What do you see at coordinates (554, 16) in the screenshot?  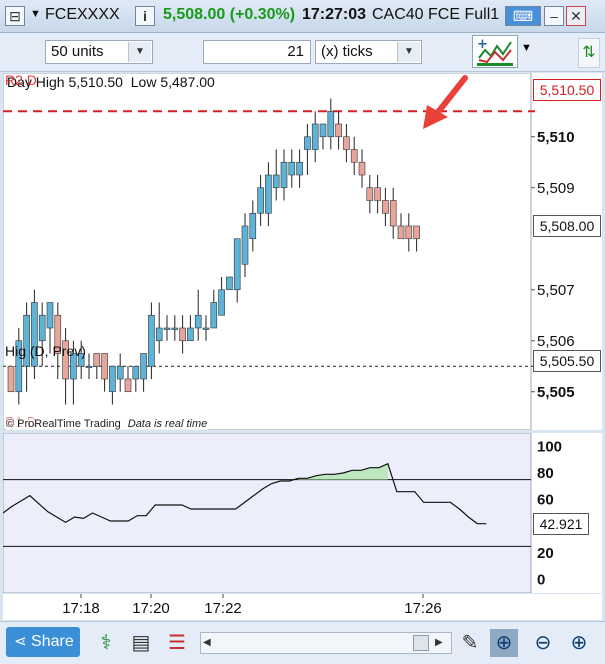 I see `minimize-icon: –` at bounding box center [554, 16].